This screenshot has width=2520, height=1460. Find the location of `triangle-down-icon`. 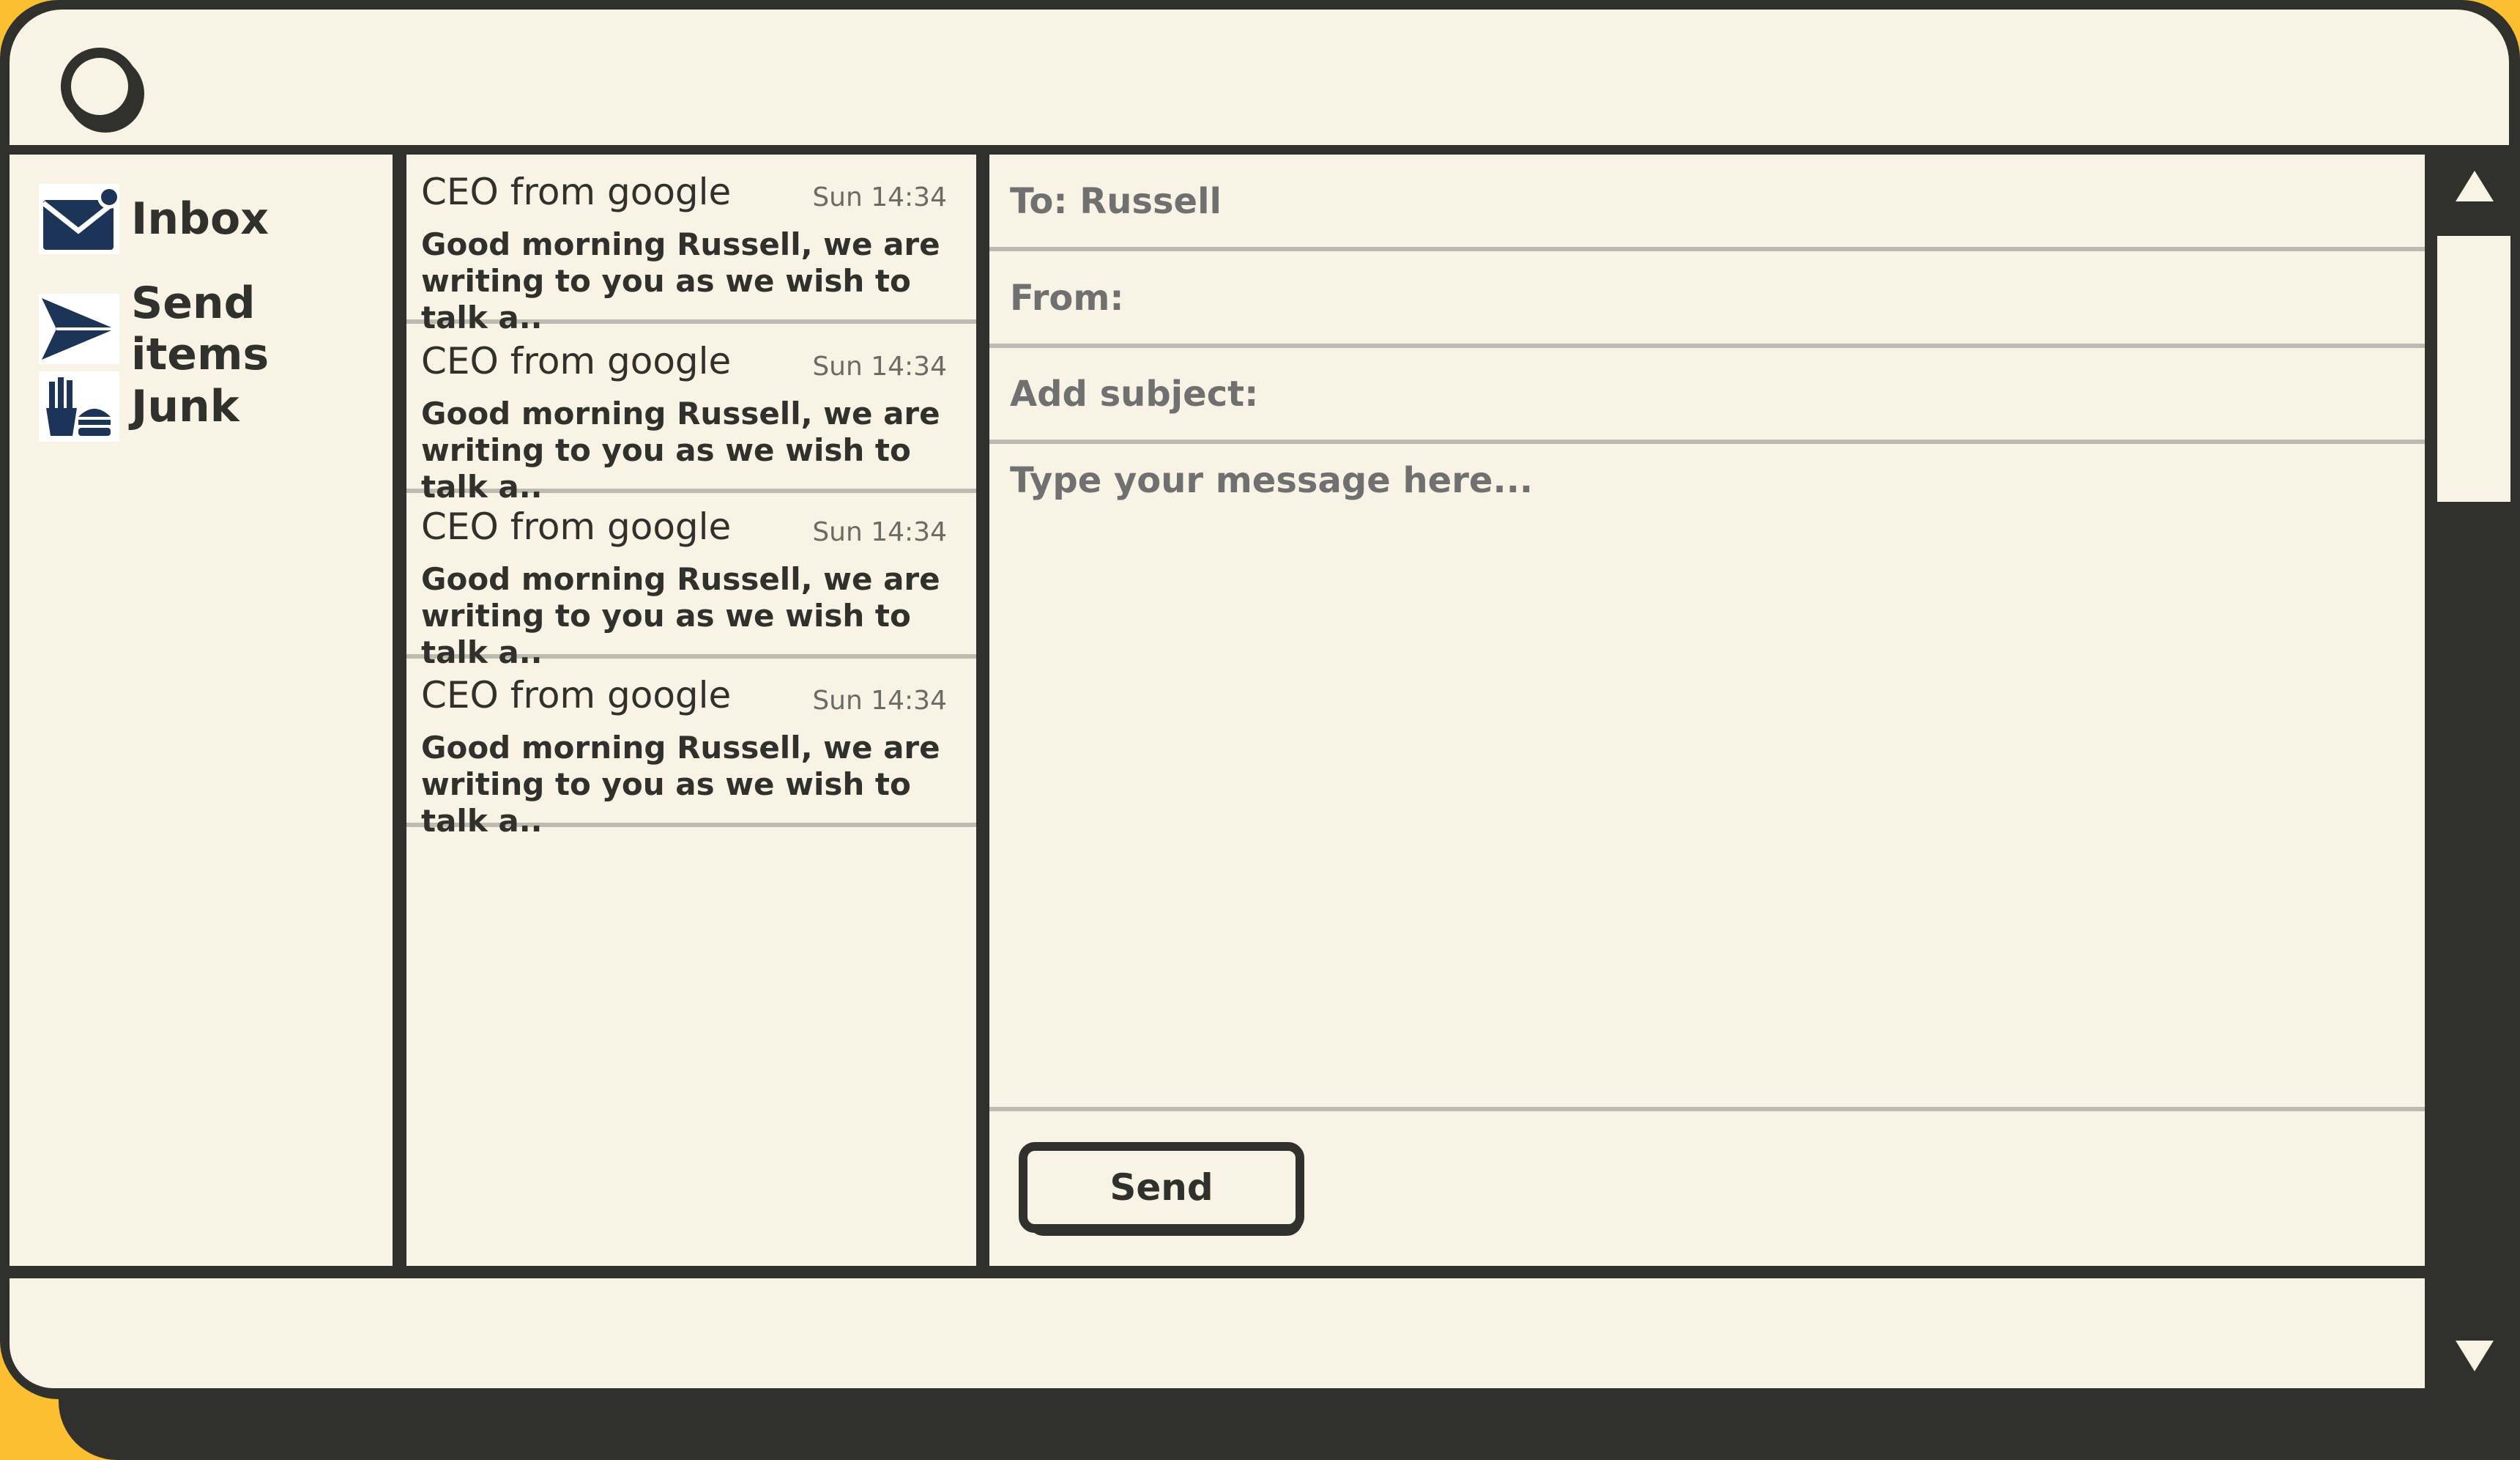

triangle-down-icon is located at coordinates (2475, 1356).